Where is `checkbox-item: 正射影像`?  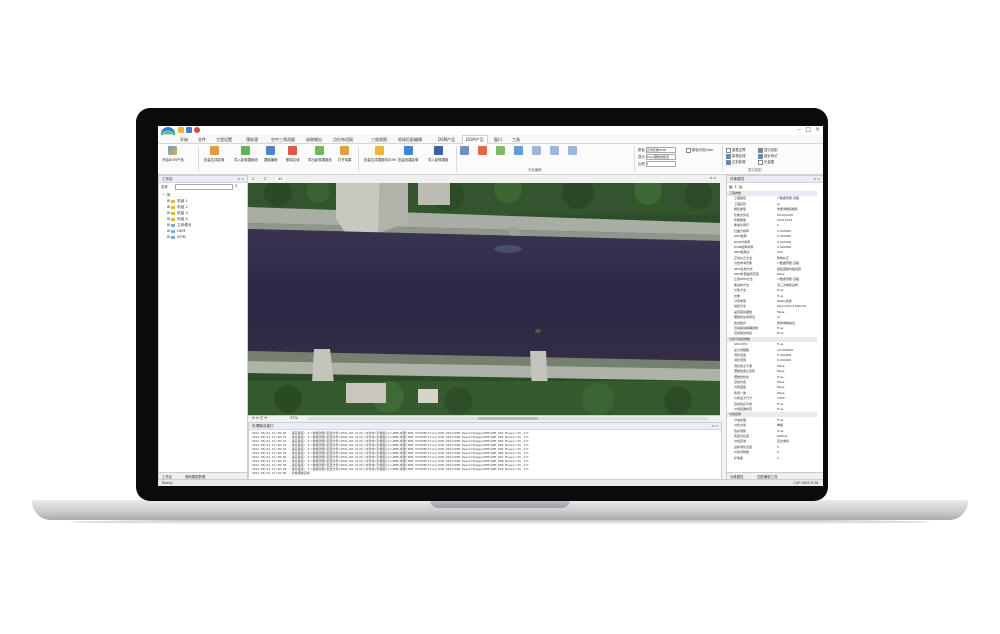 checkbox-item: 正射影像 is located at coordinates (736, 162).